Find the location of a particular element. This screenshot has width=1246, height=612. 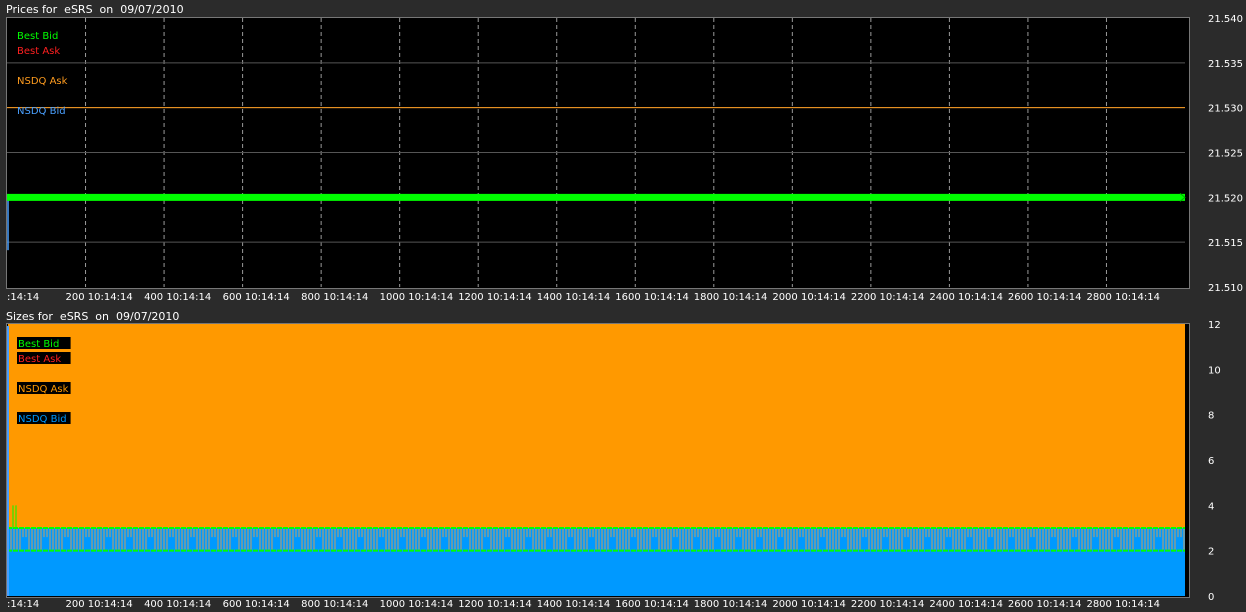

sizes-y-tick-label: 4 is located at coordinates (1211, 506).